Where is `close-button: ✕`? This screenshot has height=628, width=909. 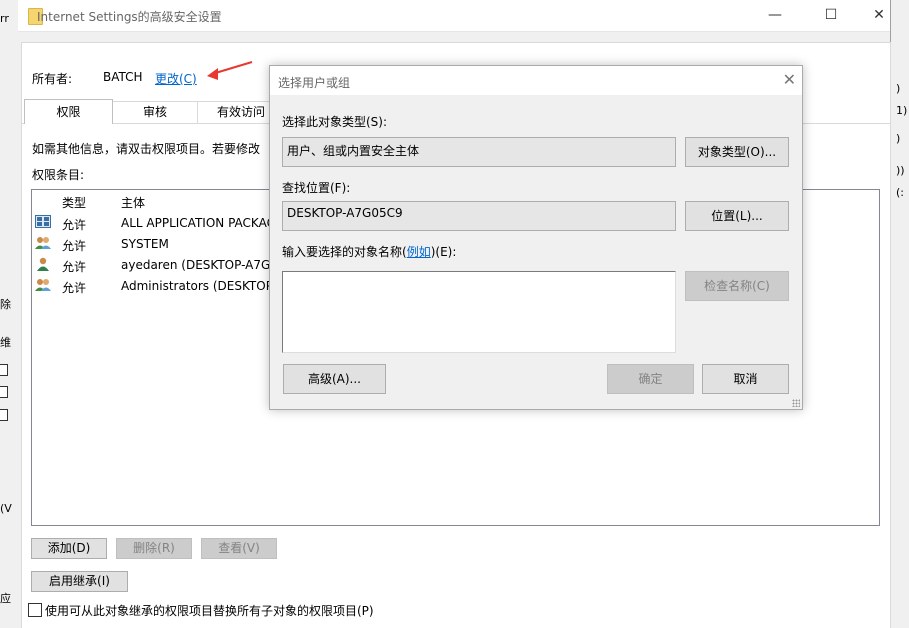
close-button: ✕ is located at coordinates (879, 15).